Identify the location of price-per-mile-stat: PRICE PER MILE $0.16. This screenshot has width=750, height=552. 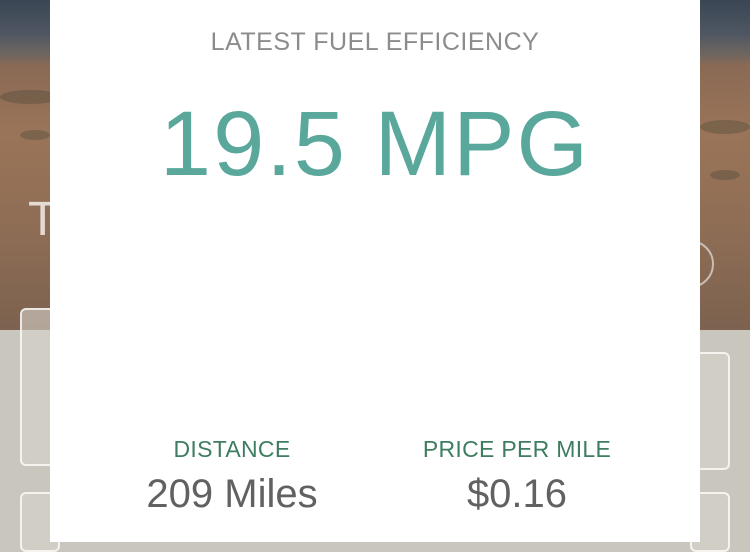
(517, 476).